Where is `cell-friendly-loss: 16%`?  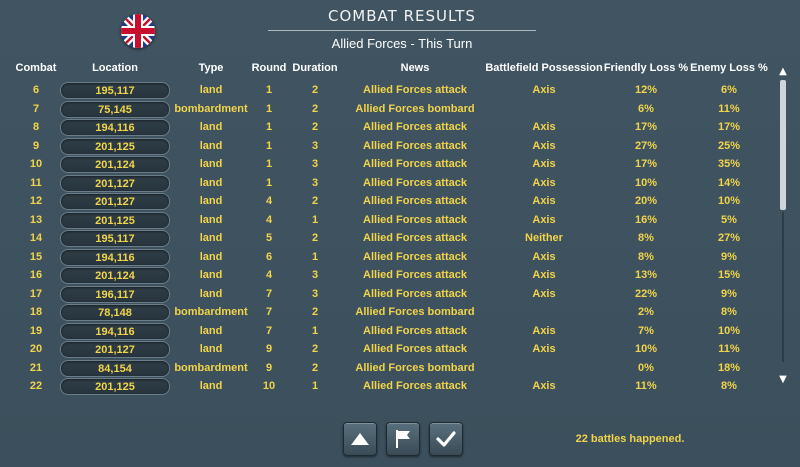 cell-friendly-loss: 16% is located at coordinates (646, 219).